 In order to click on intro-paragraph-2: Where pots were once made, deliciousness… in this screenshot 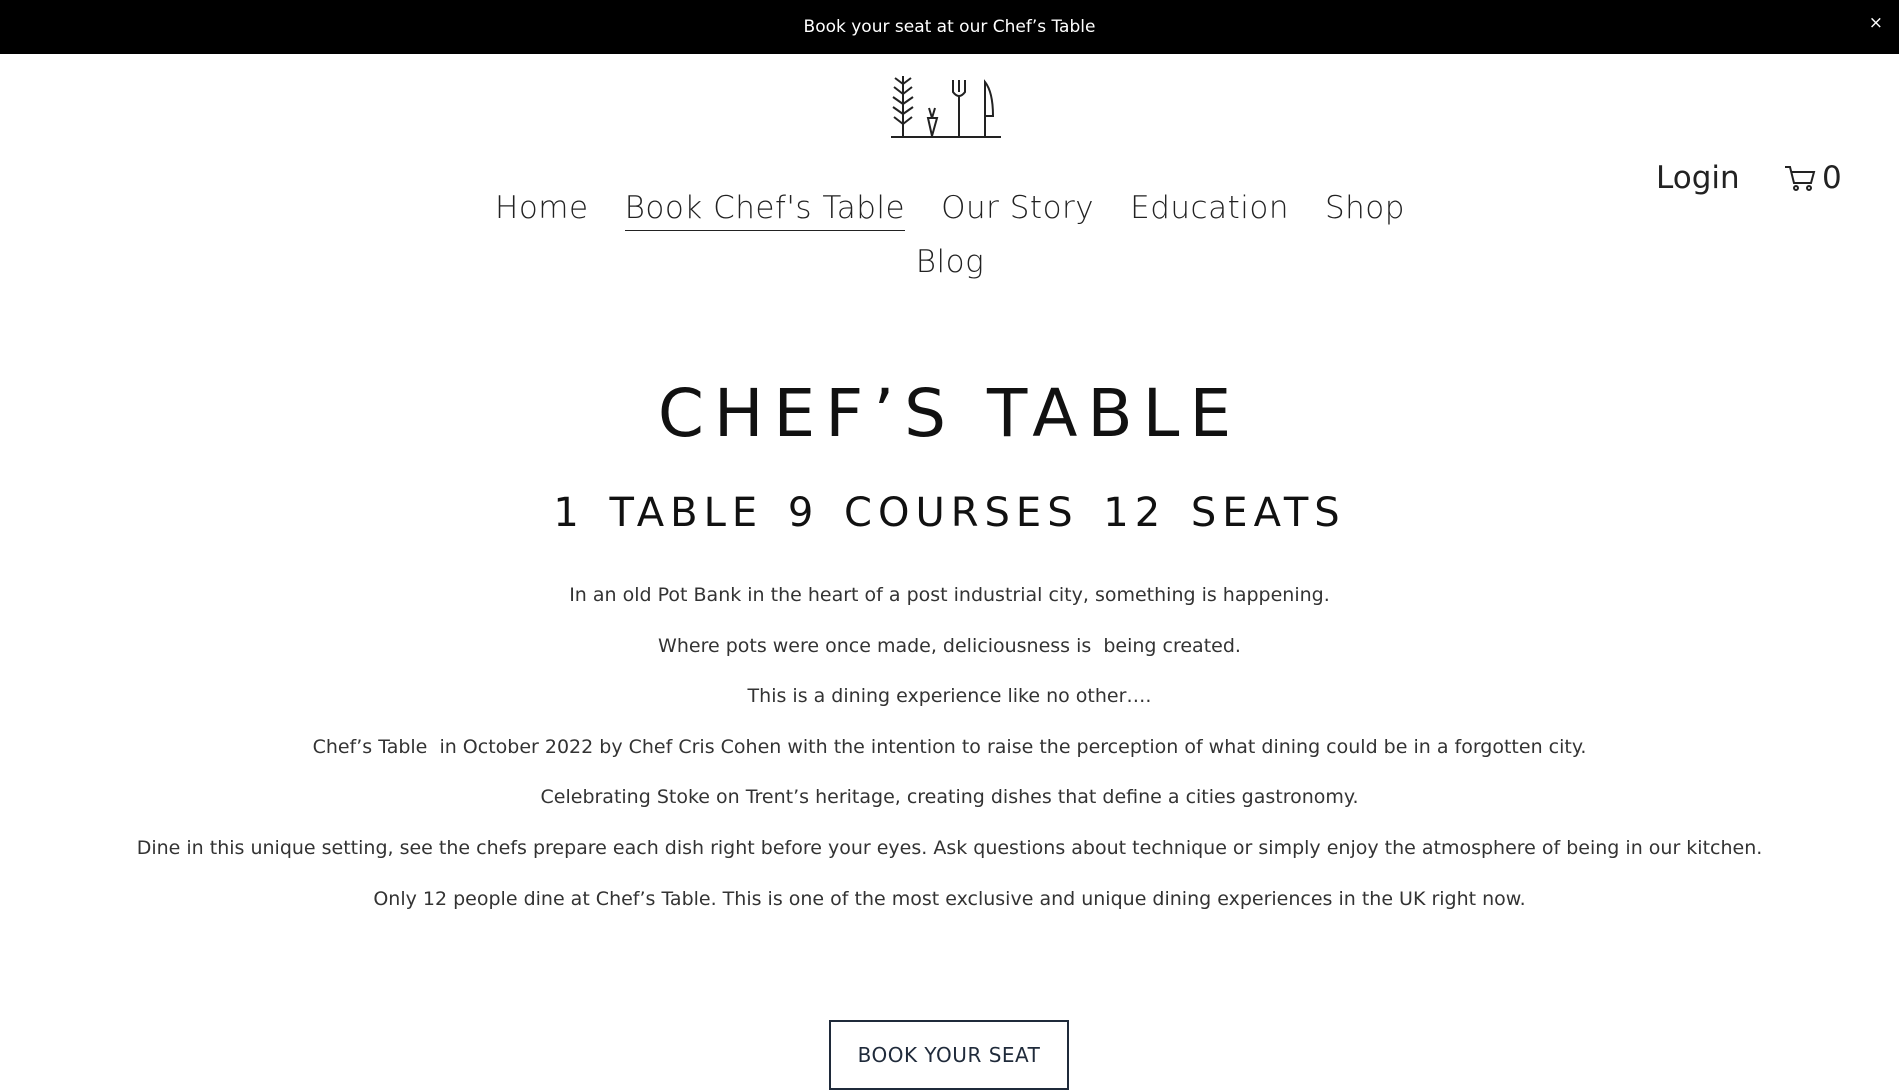, I will do `click(949, 646)`.